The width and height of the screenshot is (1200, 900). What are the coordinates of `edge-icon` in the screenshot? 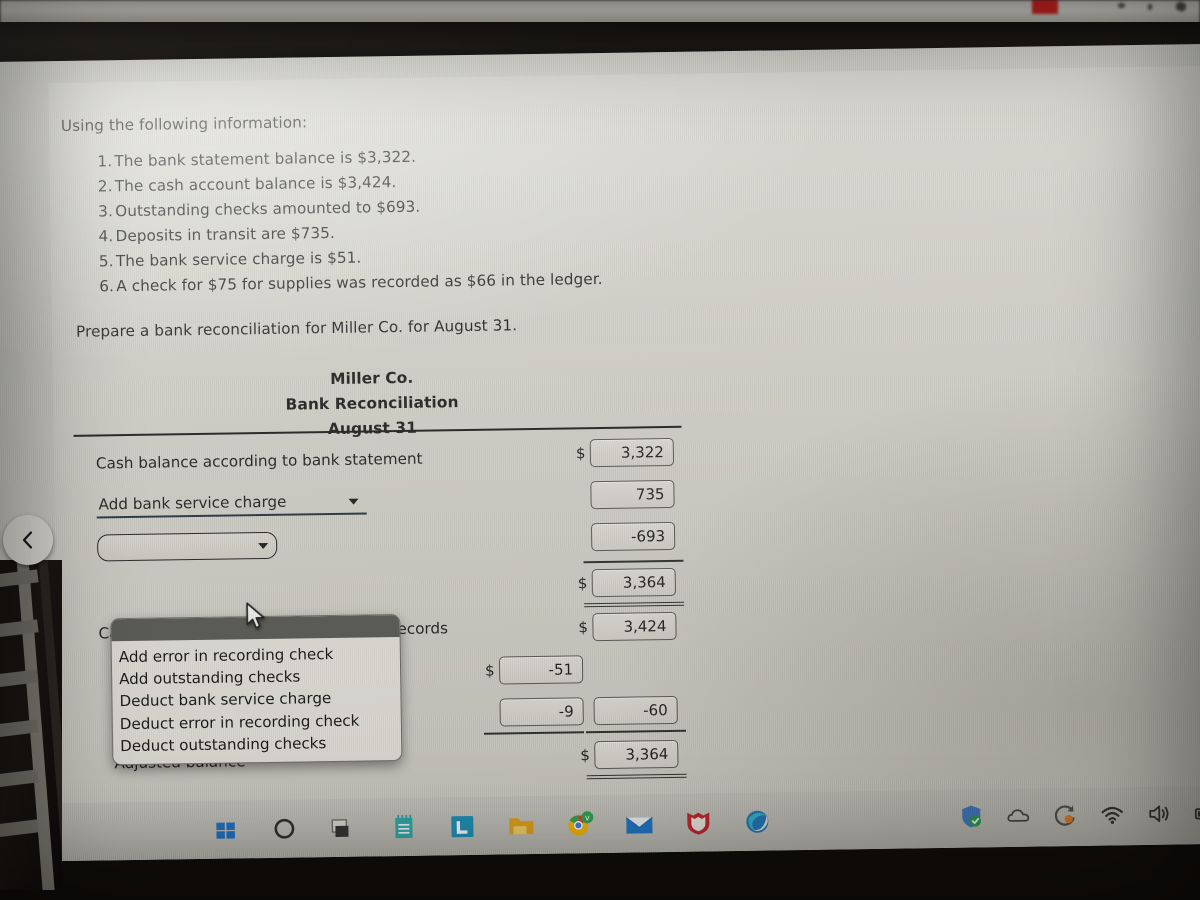 It's located at (757, 821).